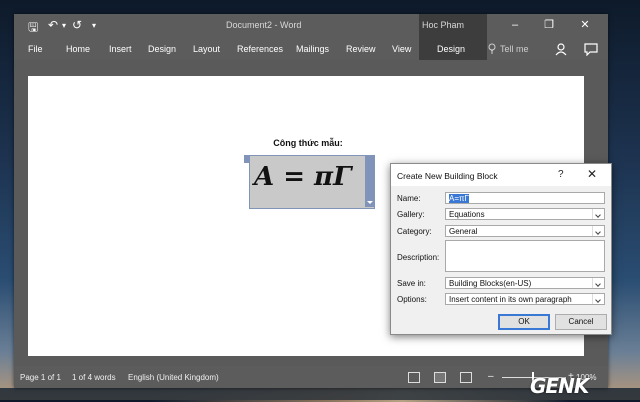  Describe the element at coordinates (492, 48) in the screenshot. I see `lightbulb-icon` at that location.